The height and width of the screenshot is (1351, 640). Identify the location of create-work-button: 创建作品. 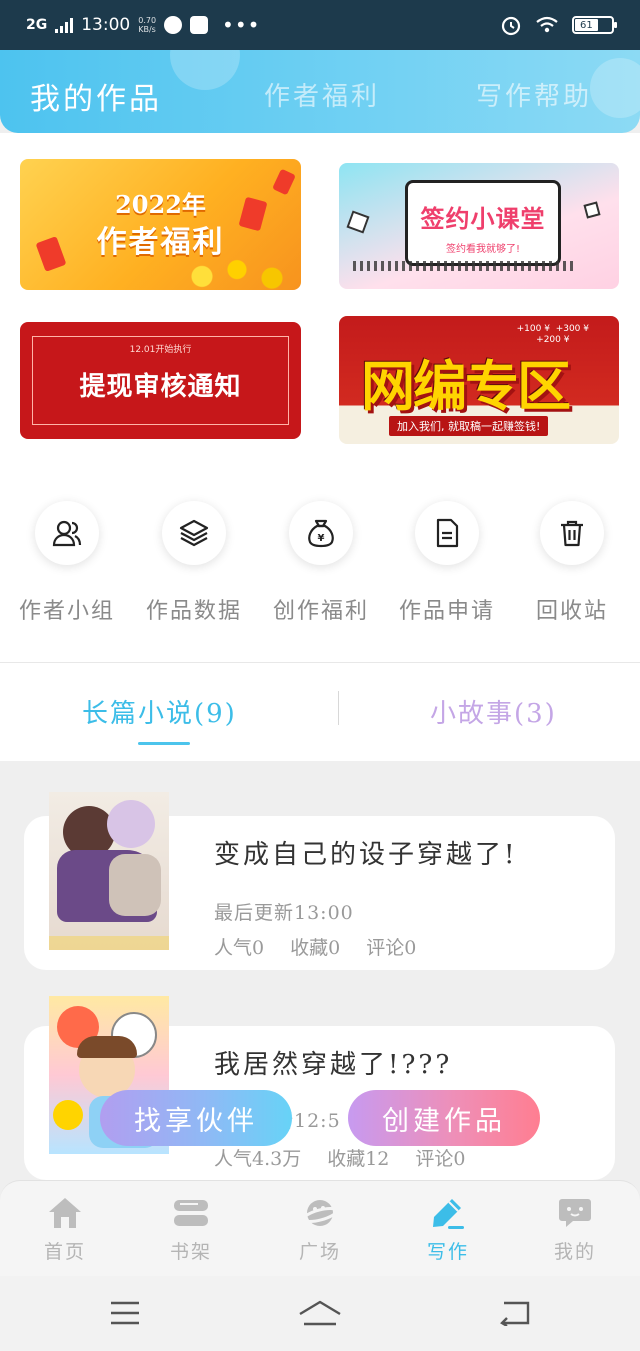
(444, 1118).